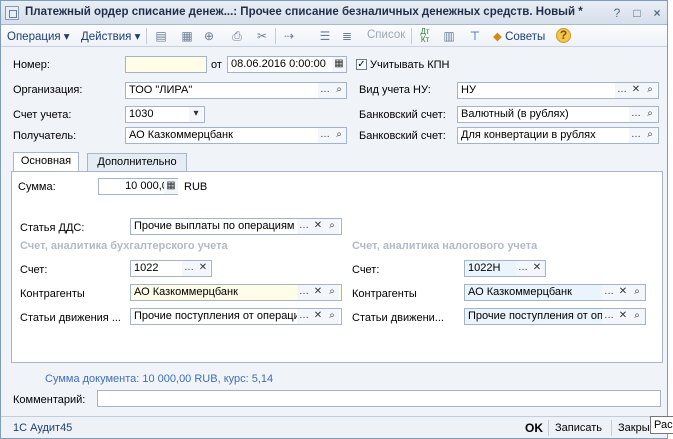 This screenshot has height=439, width=673. I want to click on dropdown-arrow-icon: ▾, so click(196, 114).